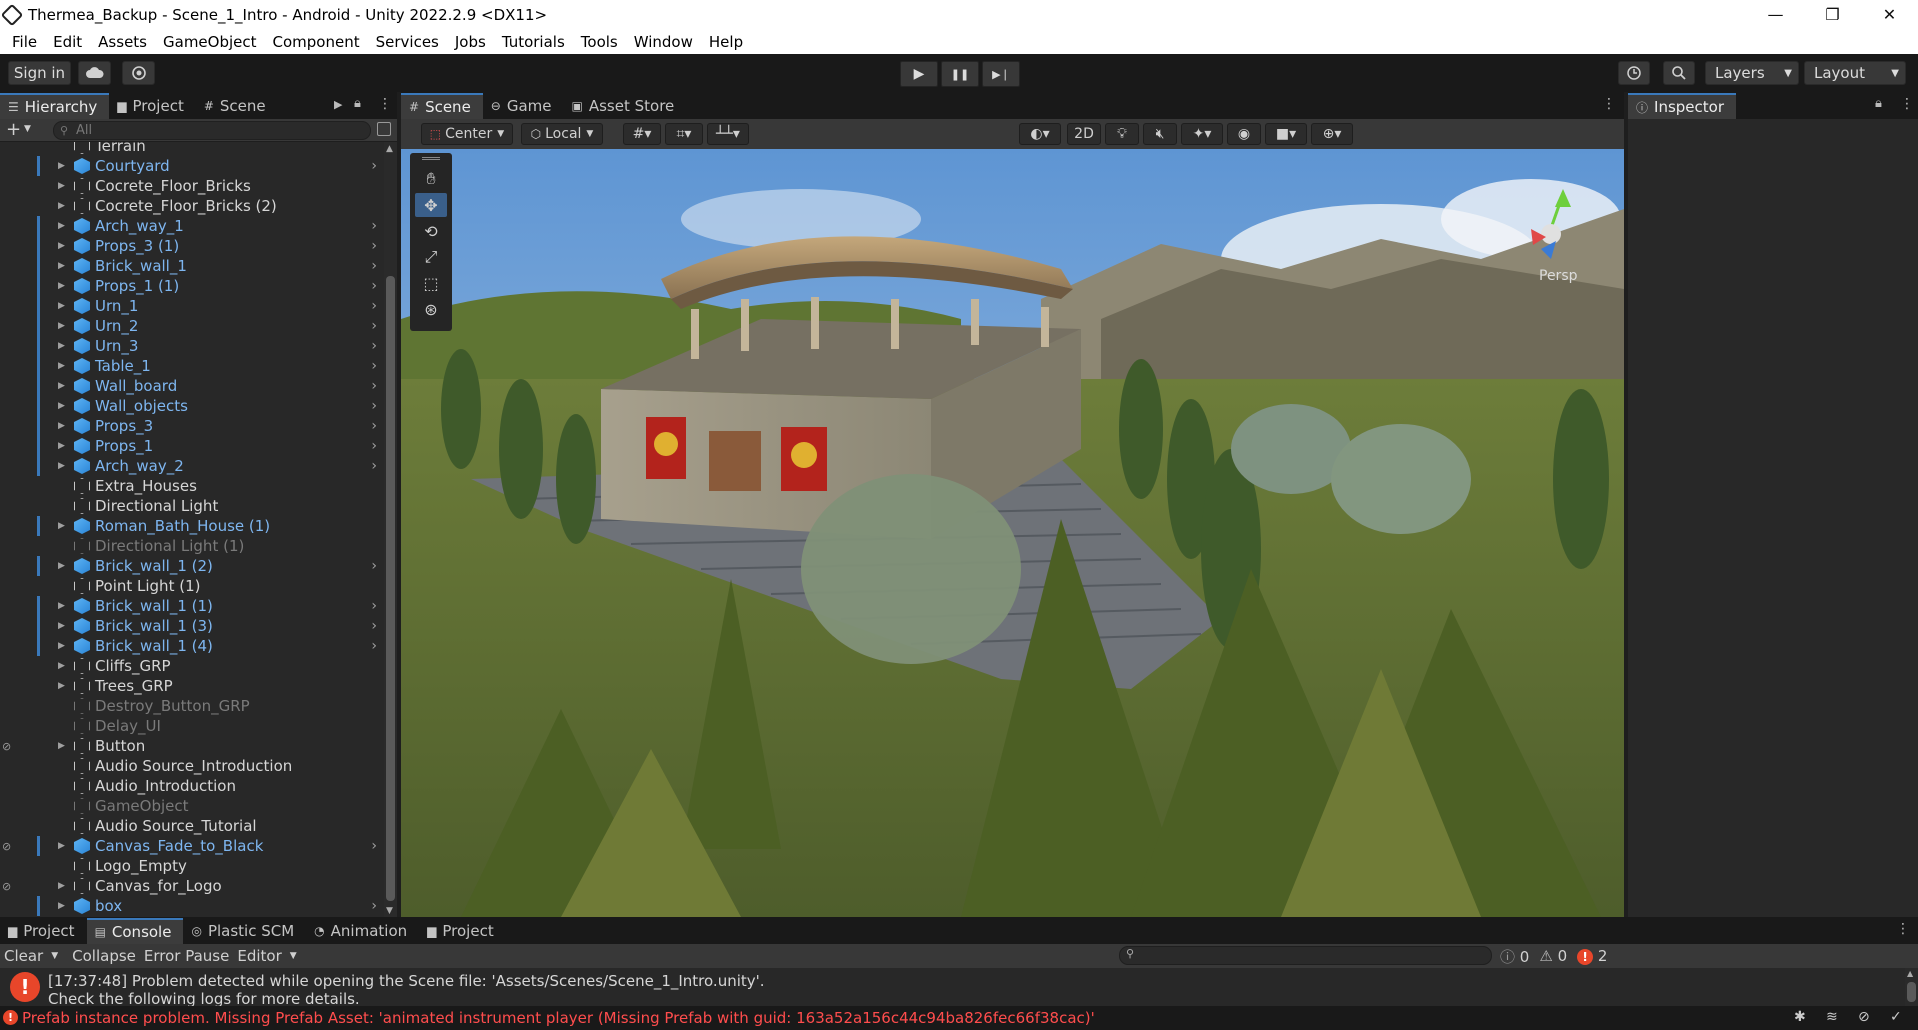 The width and height of the screenshot is (1918, 1030). Describe the element at coordinates (39, 73) in the screenshot. I see `sign-in-button: Sign in` at that location.